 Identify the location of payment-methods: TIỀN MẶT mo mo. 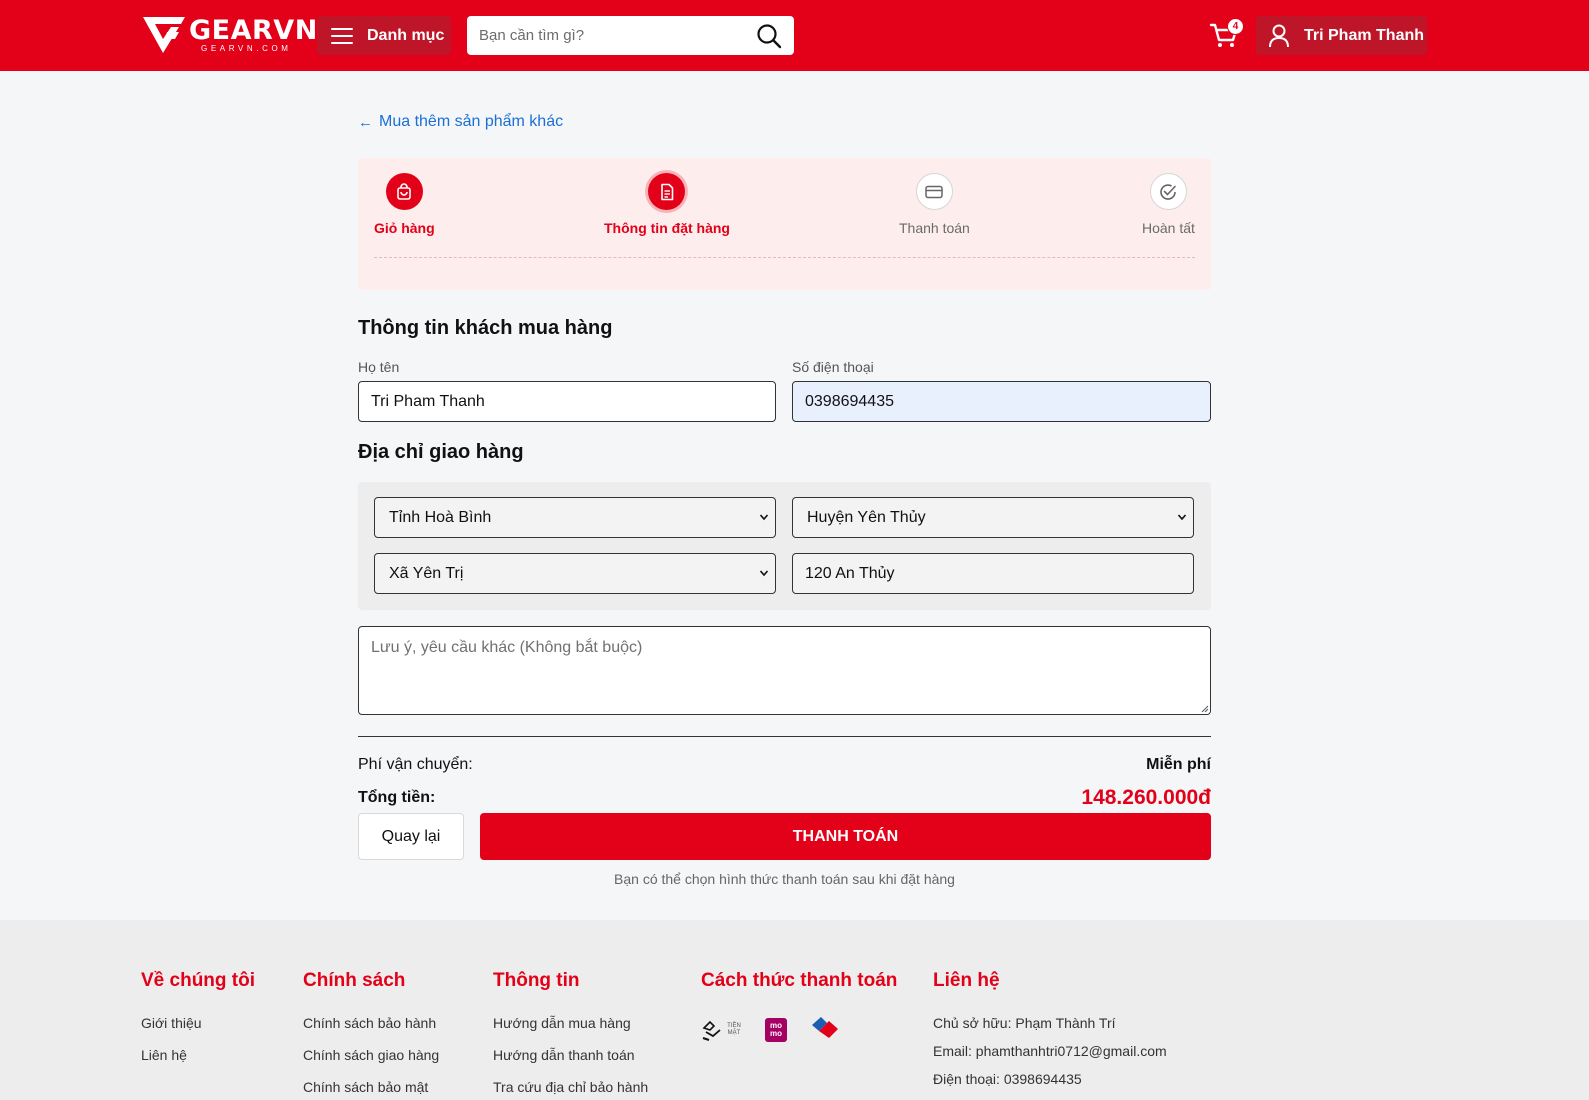
(799, 1029).